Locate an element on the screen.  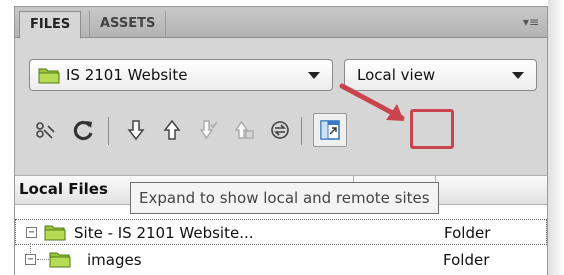
callout-arrow-icon is located at coordinates (372, 102).